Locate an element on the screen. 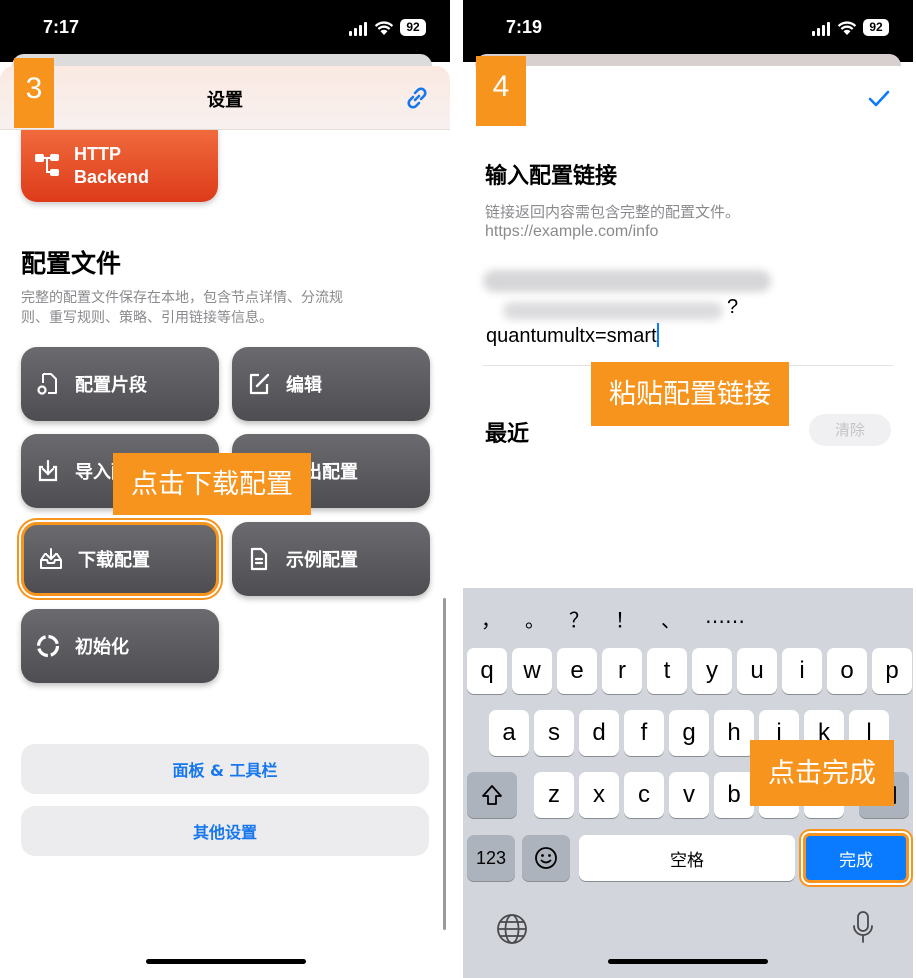 This screenshot has width=916, height=978. clear-button: 清除 is located at coordinates (850, 430).